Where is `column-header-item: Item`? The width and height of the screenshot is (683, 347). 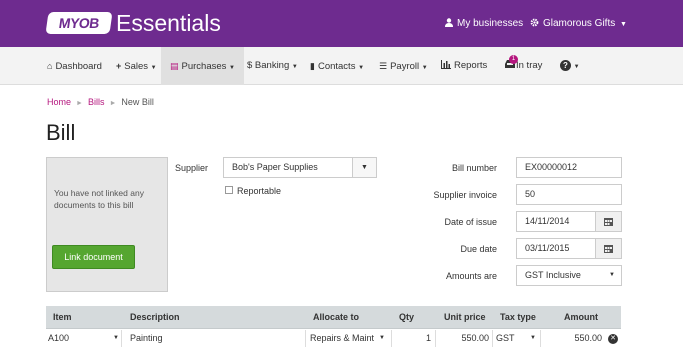
column-header-item: Item is located at coordinates (62, 317).